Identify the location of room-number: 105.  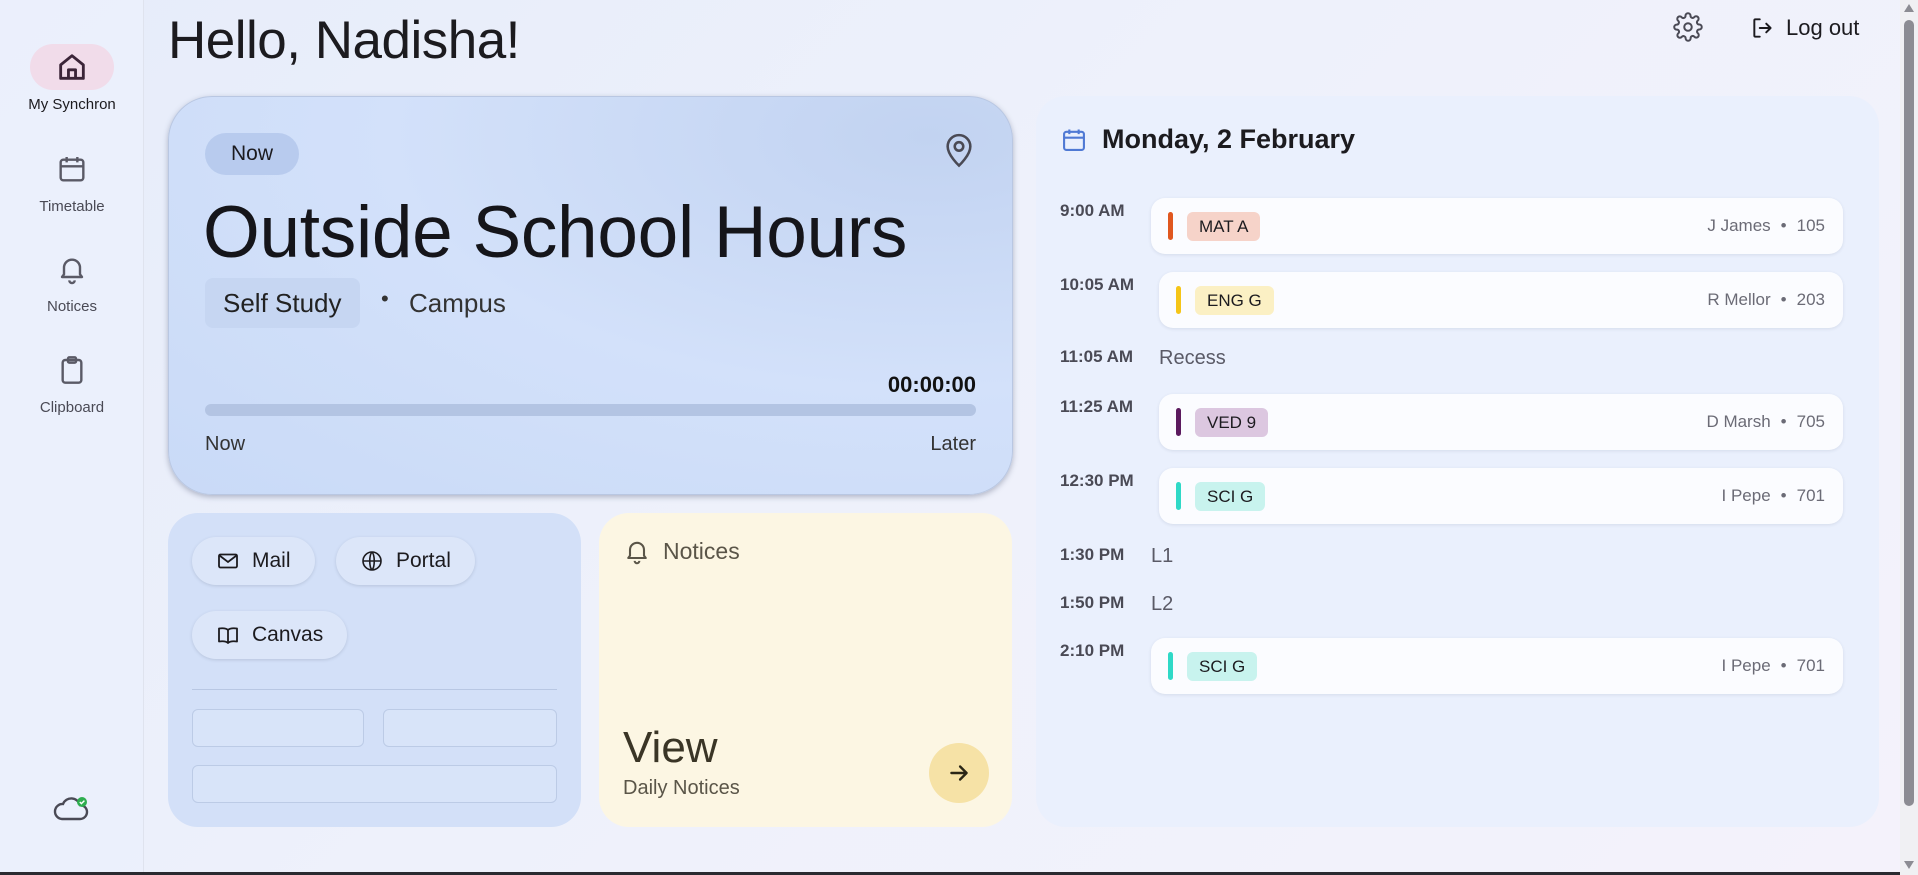
(1810, 225).